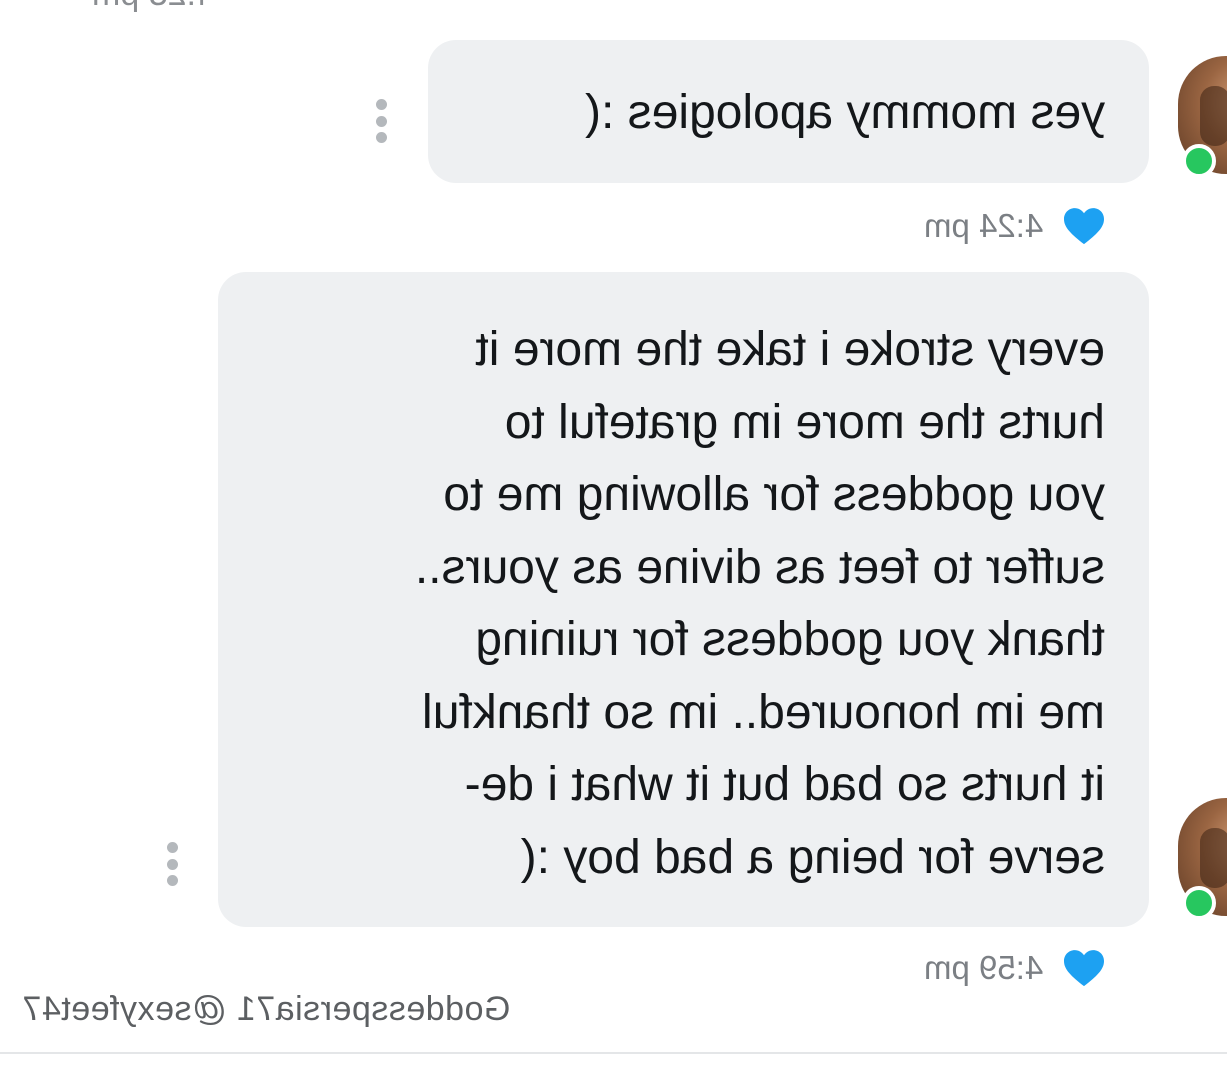 This screenshot has height=1079, width=1227. What do you see at coordinates (844, 112) in the screenshot?
I see `message-text: yes mommy apologies :(` at bounding box center [844, 112].